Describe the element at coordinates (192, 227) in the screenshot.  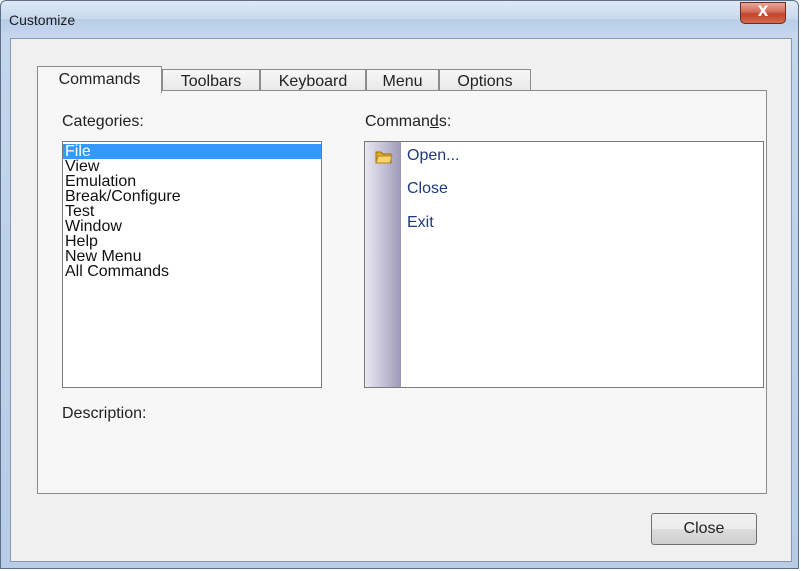
I see `category-item-window: Window` at that location.